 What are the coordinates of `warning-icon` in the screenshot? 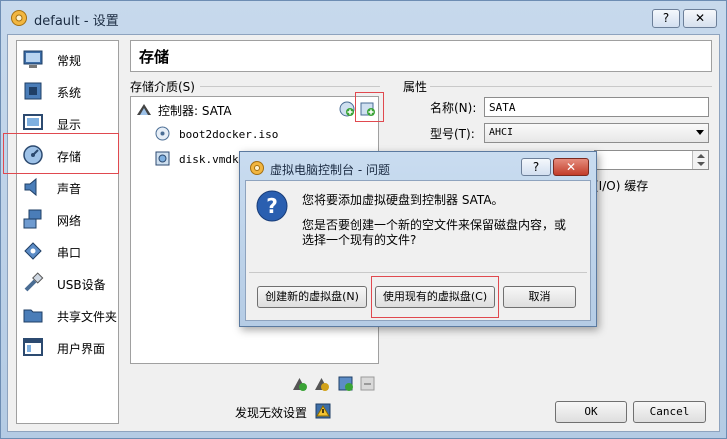 It's located at (323, 411).